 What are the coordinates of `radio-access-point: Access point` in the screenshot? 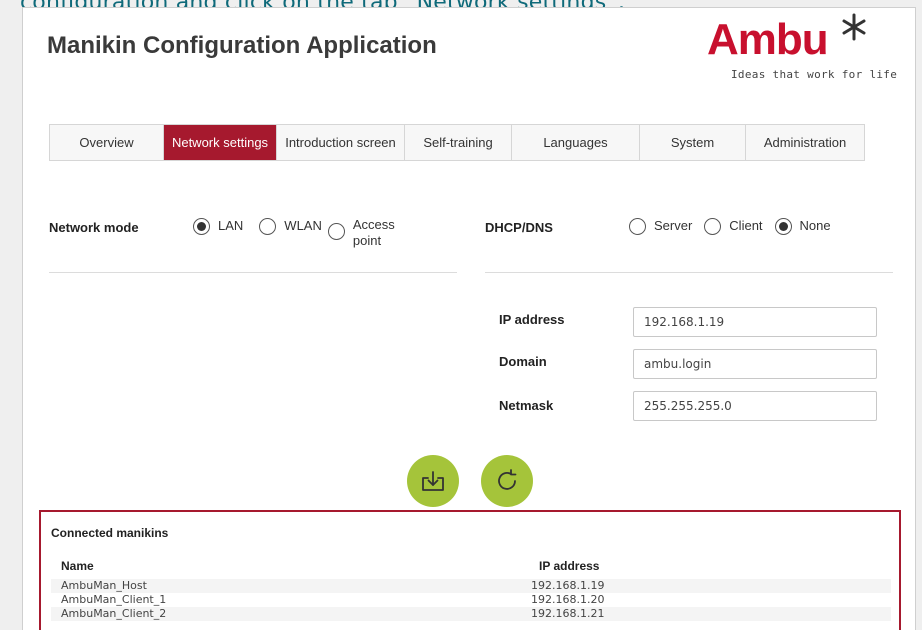 It's located at (363, 233).